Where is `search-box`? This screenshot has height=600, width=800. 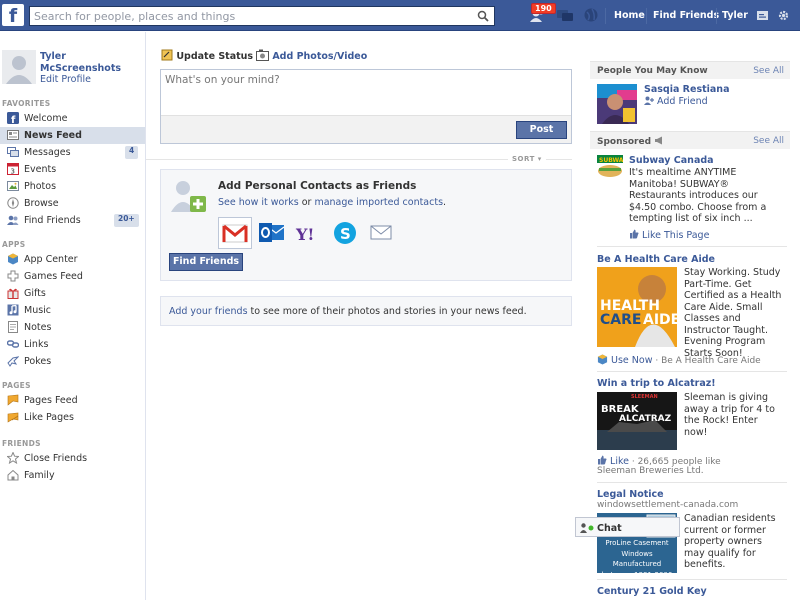
search-box is located at coordinates (262, 16).